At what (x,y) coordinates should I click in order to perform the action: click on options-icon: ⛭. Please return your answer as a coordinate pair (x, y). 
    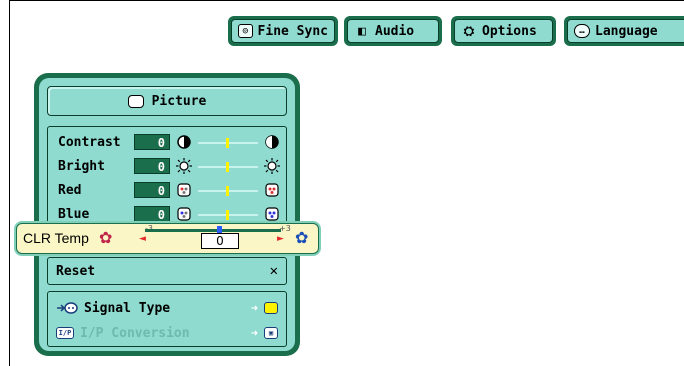
    Looking at the image, I should click on (469, 31).